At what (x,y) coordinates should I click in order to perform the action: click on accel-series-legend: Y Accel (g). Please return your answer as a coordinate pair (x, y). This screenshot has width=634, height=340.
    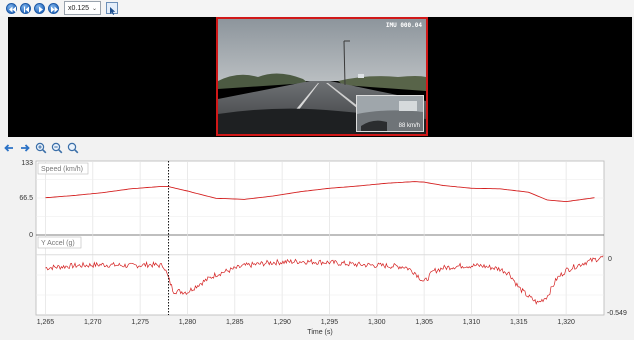
    Looking at the image, I should click on (58, 243).